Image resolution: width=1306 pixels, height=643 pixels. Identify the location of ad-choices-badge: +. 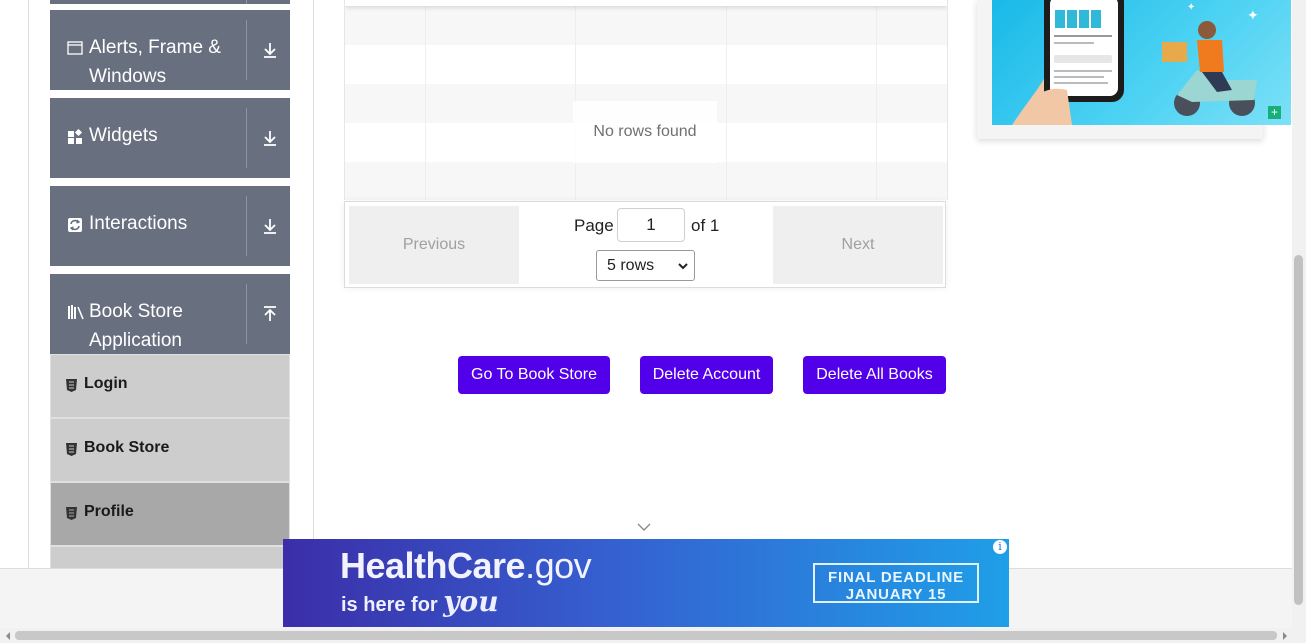
(1274, 112).